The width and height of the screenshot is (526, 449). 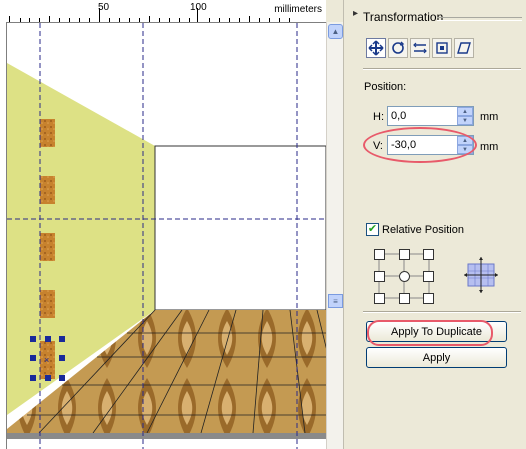 I want to click on ruler-unit-label: millimeters, so click(x=298, y=9).